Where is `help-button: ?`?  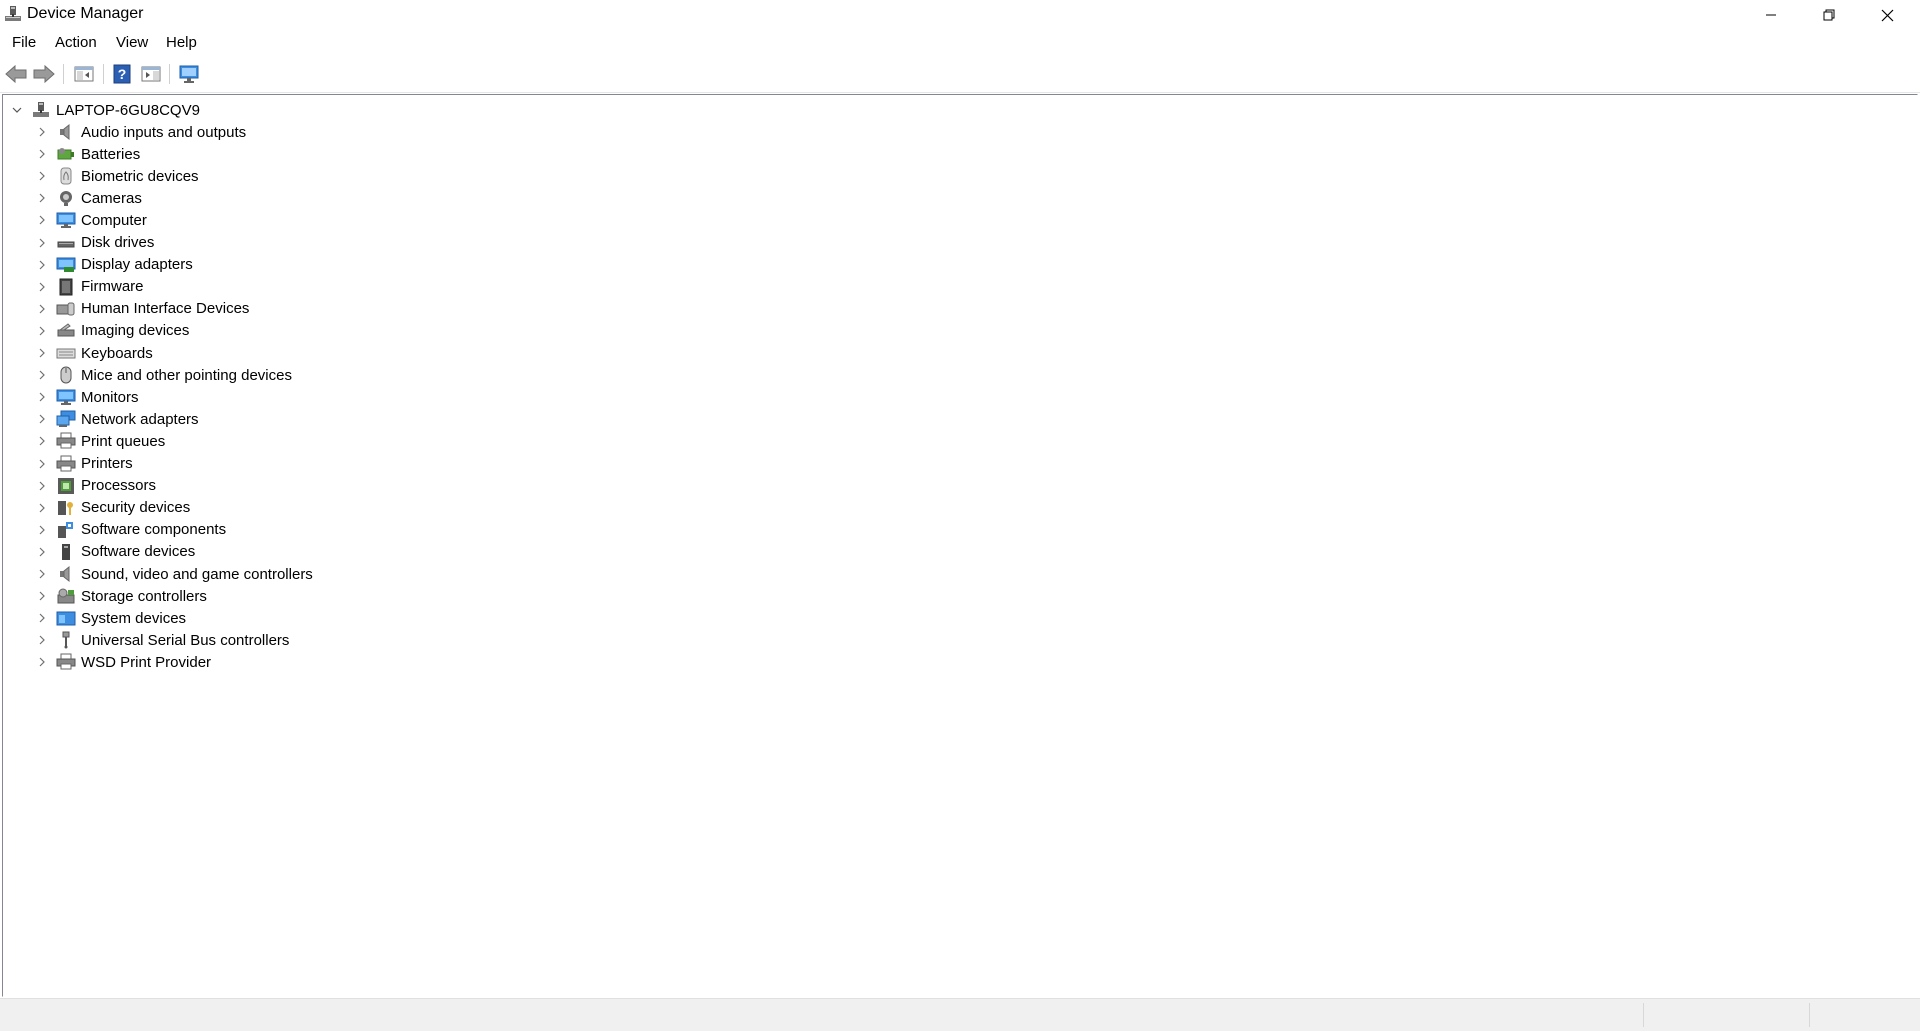
help-button: ? is located at coordinates (122, 74).